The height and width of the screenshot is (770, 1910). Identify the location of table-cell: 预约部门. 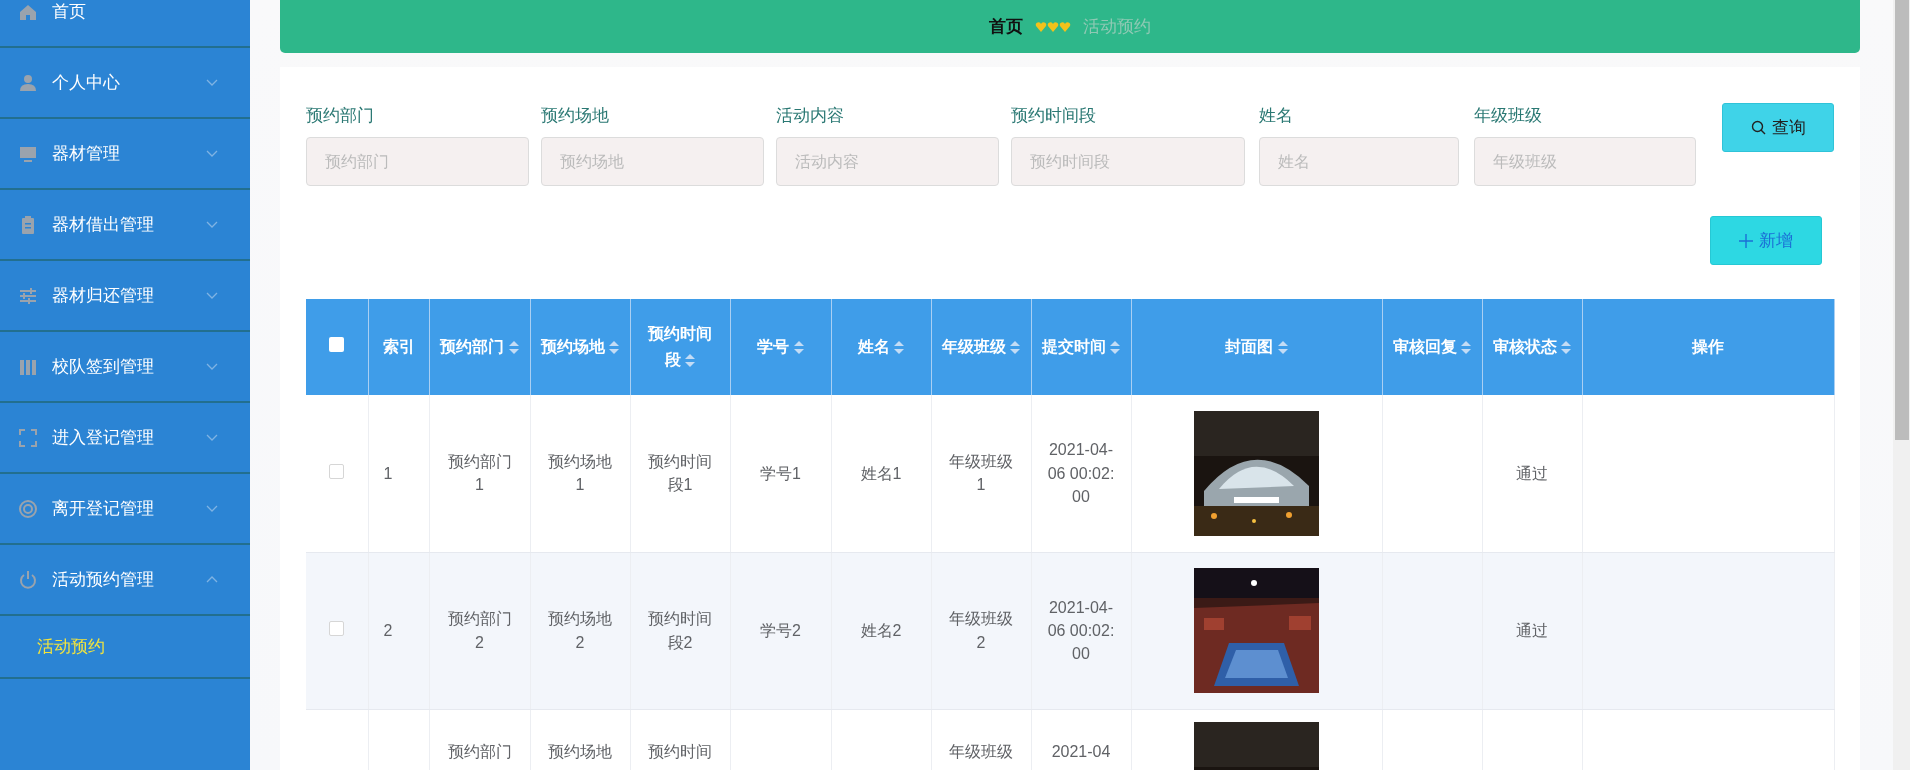
(479, 739).